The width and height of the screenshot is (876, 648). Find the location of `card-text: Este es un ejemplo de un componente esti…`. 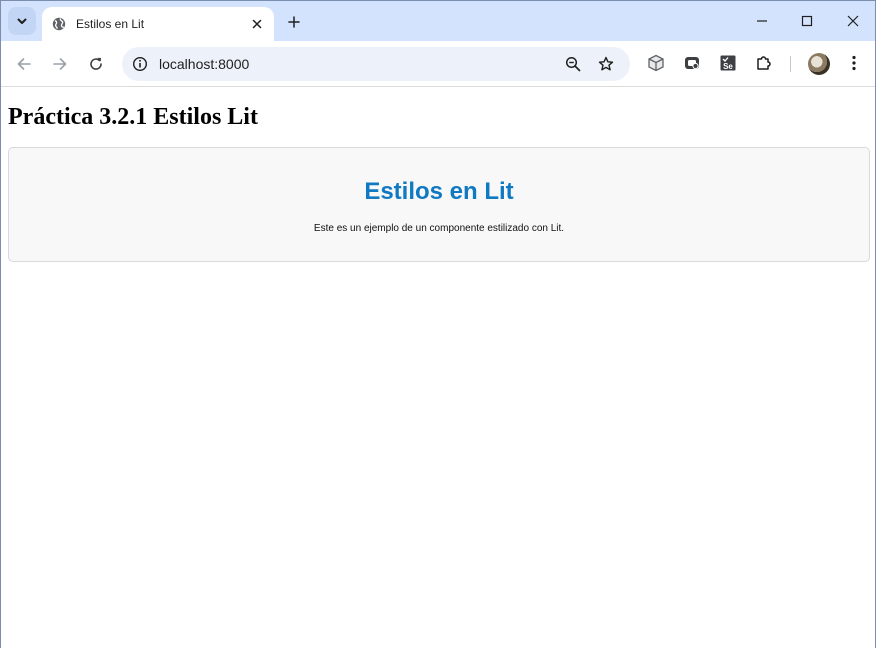

card-text: Este es un ejemplo de un componente esti… is located at coordinates (439, 228).